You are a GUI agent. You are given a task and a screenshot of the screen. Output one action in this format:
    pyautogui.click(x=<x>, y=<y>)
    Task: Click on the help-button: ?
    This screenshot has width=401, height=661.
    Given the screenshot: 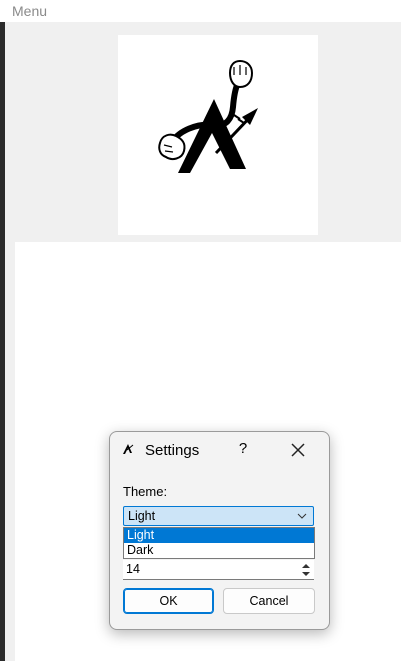 What is the action you would take?
    pyautogui.click(x=243, y=449)
    